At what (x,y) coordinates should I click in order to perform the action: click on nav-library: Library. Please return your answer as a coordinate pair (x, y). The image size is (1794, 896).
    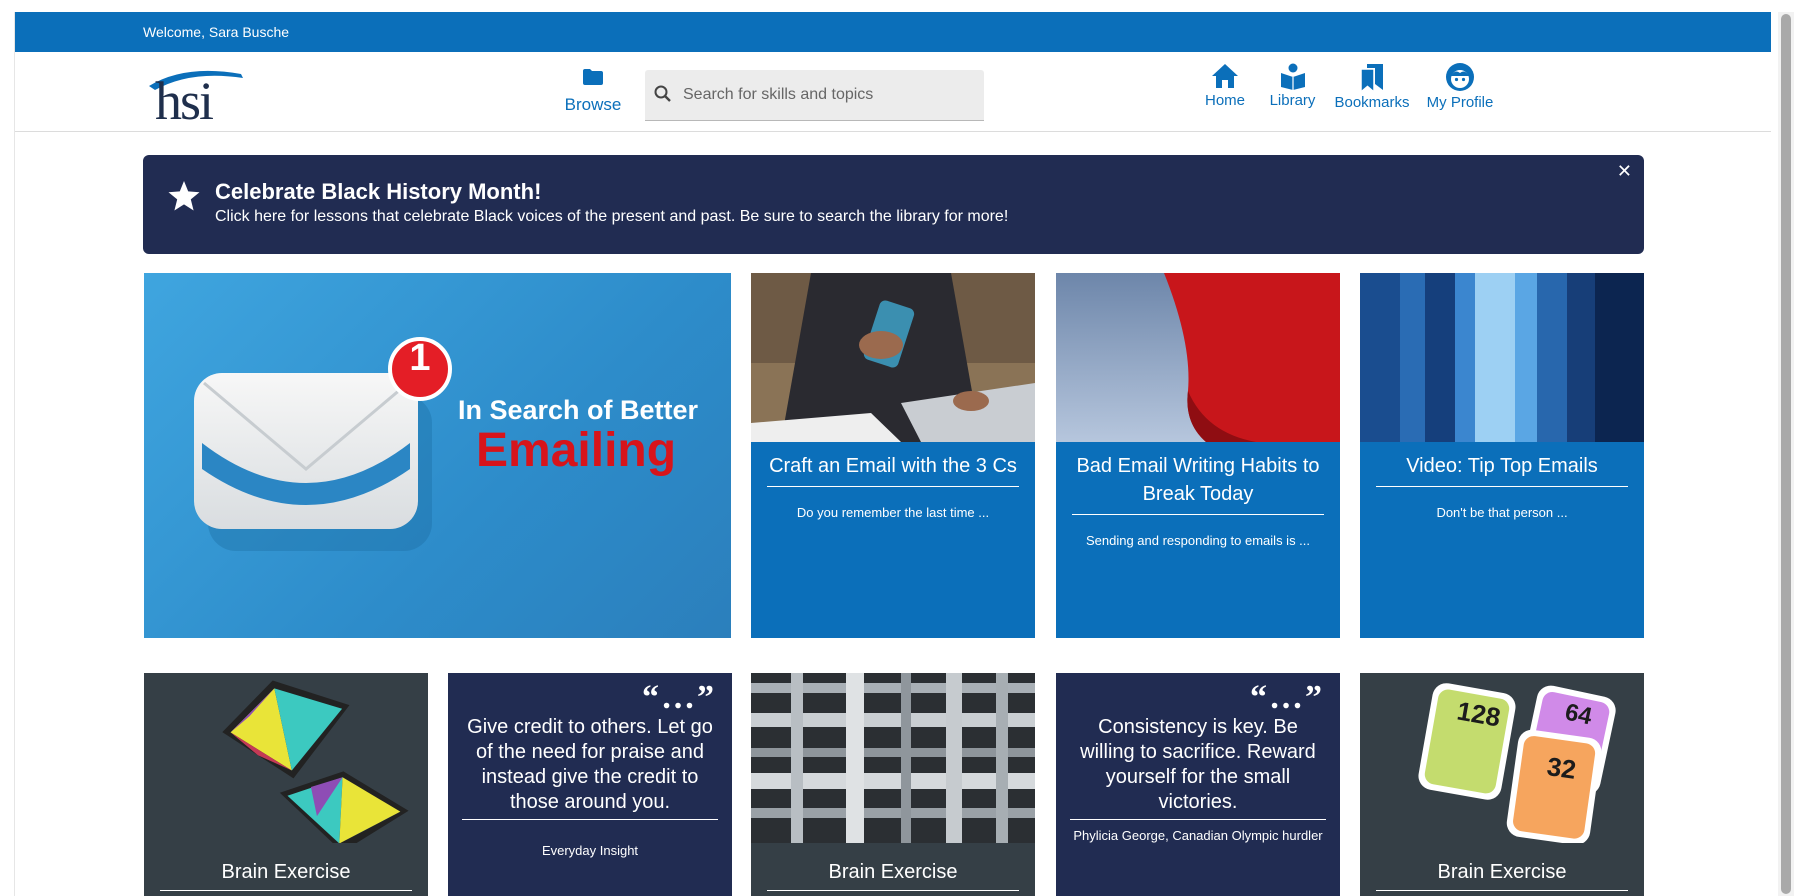
    Looking at the image, I should click on (1292, 85).